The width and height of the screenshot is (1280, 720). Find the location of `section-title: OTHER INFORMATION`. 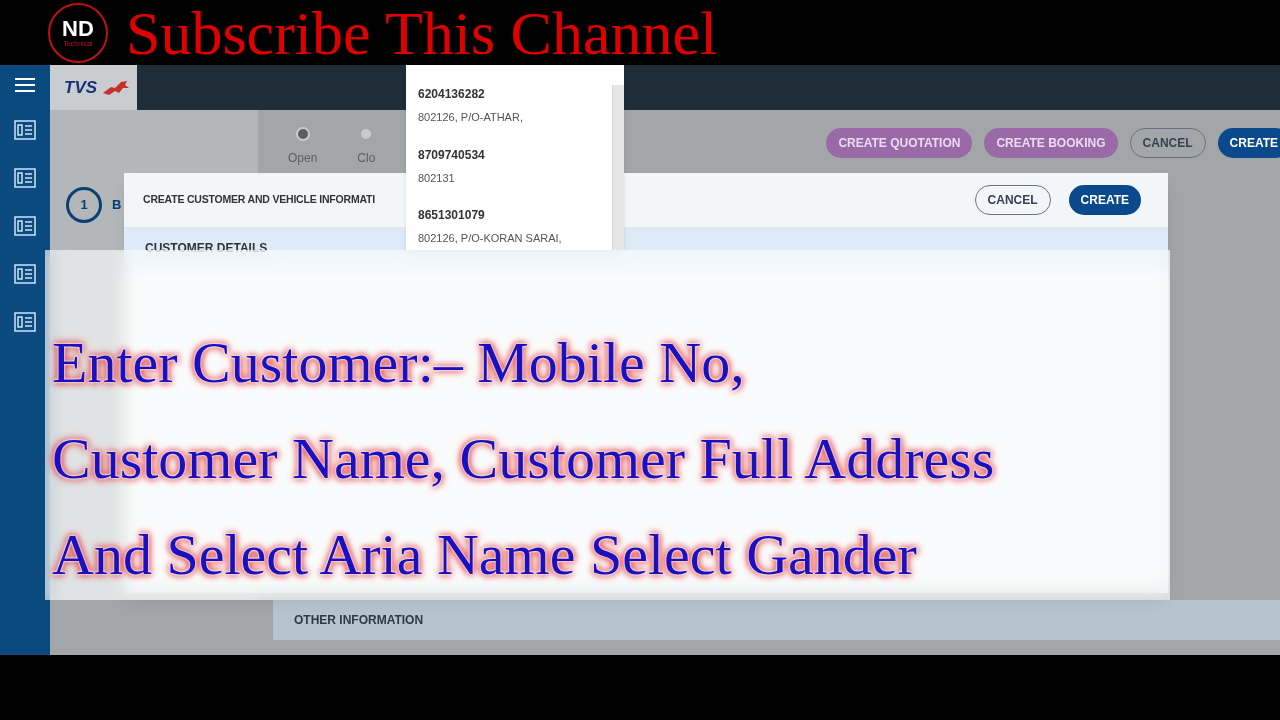

section-title: OTHER INFORMATION is located at coordinates (359, 620).